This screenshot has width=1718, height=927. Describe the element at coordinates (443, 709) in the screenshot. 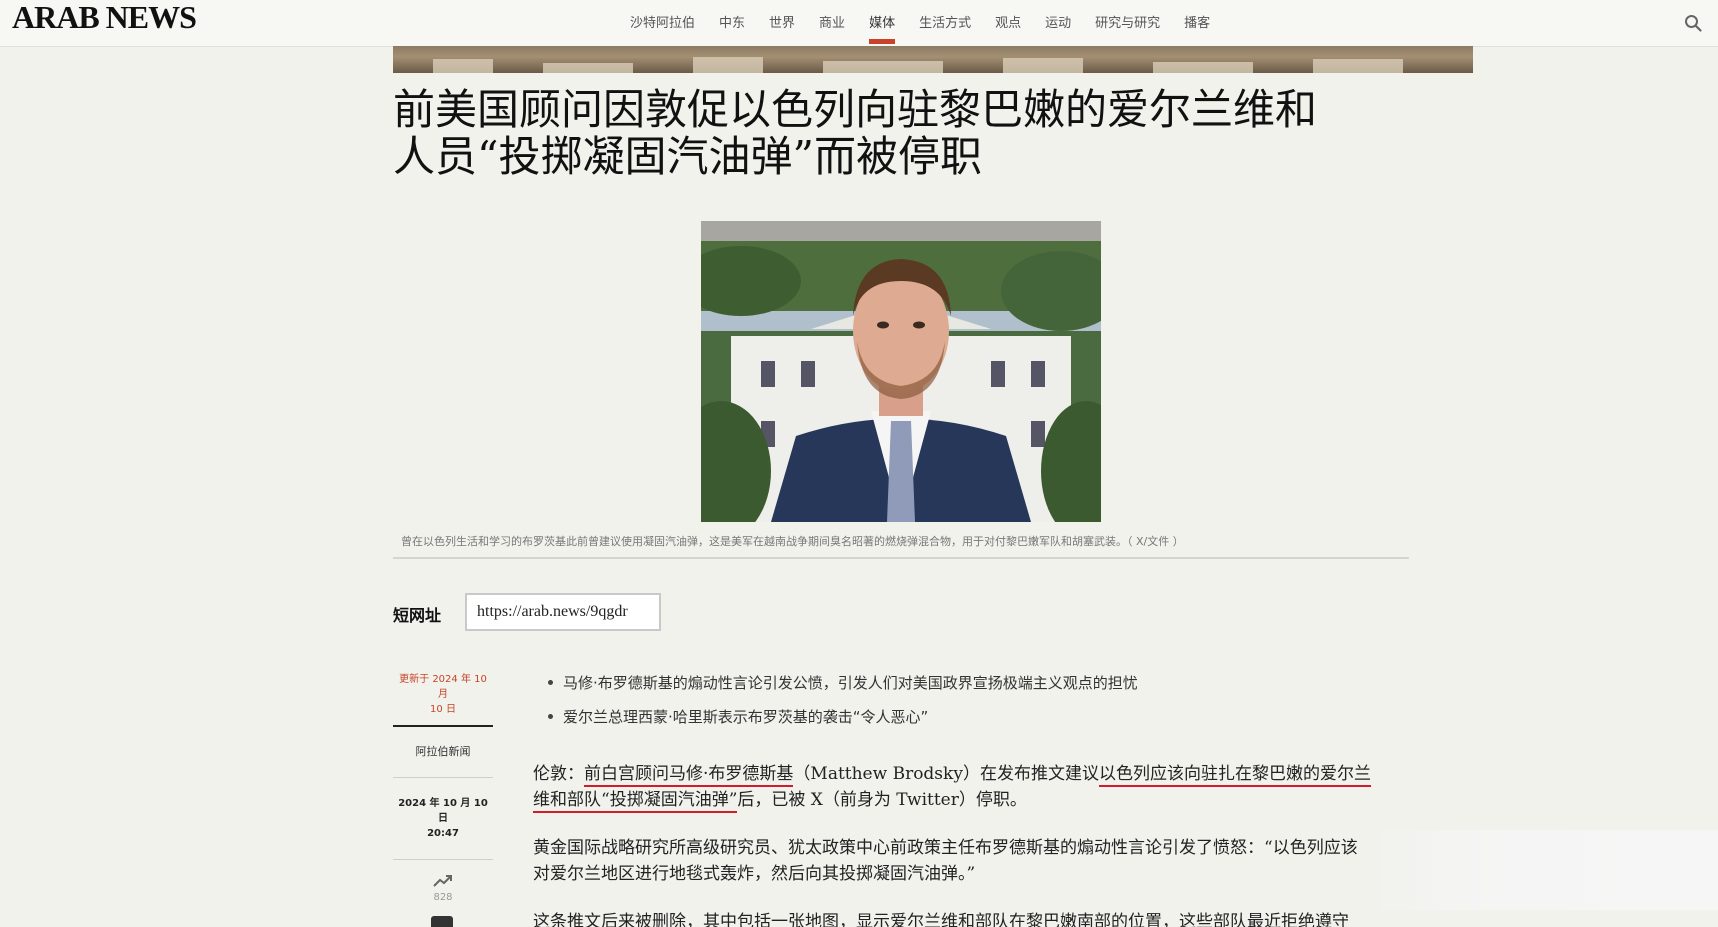

I see `updated-line-2: 10 日` at that location.